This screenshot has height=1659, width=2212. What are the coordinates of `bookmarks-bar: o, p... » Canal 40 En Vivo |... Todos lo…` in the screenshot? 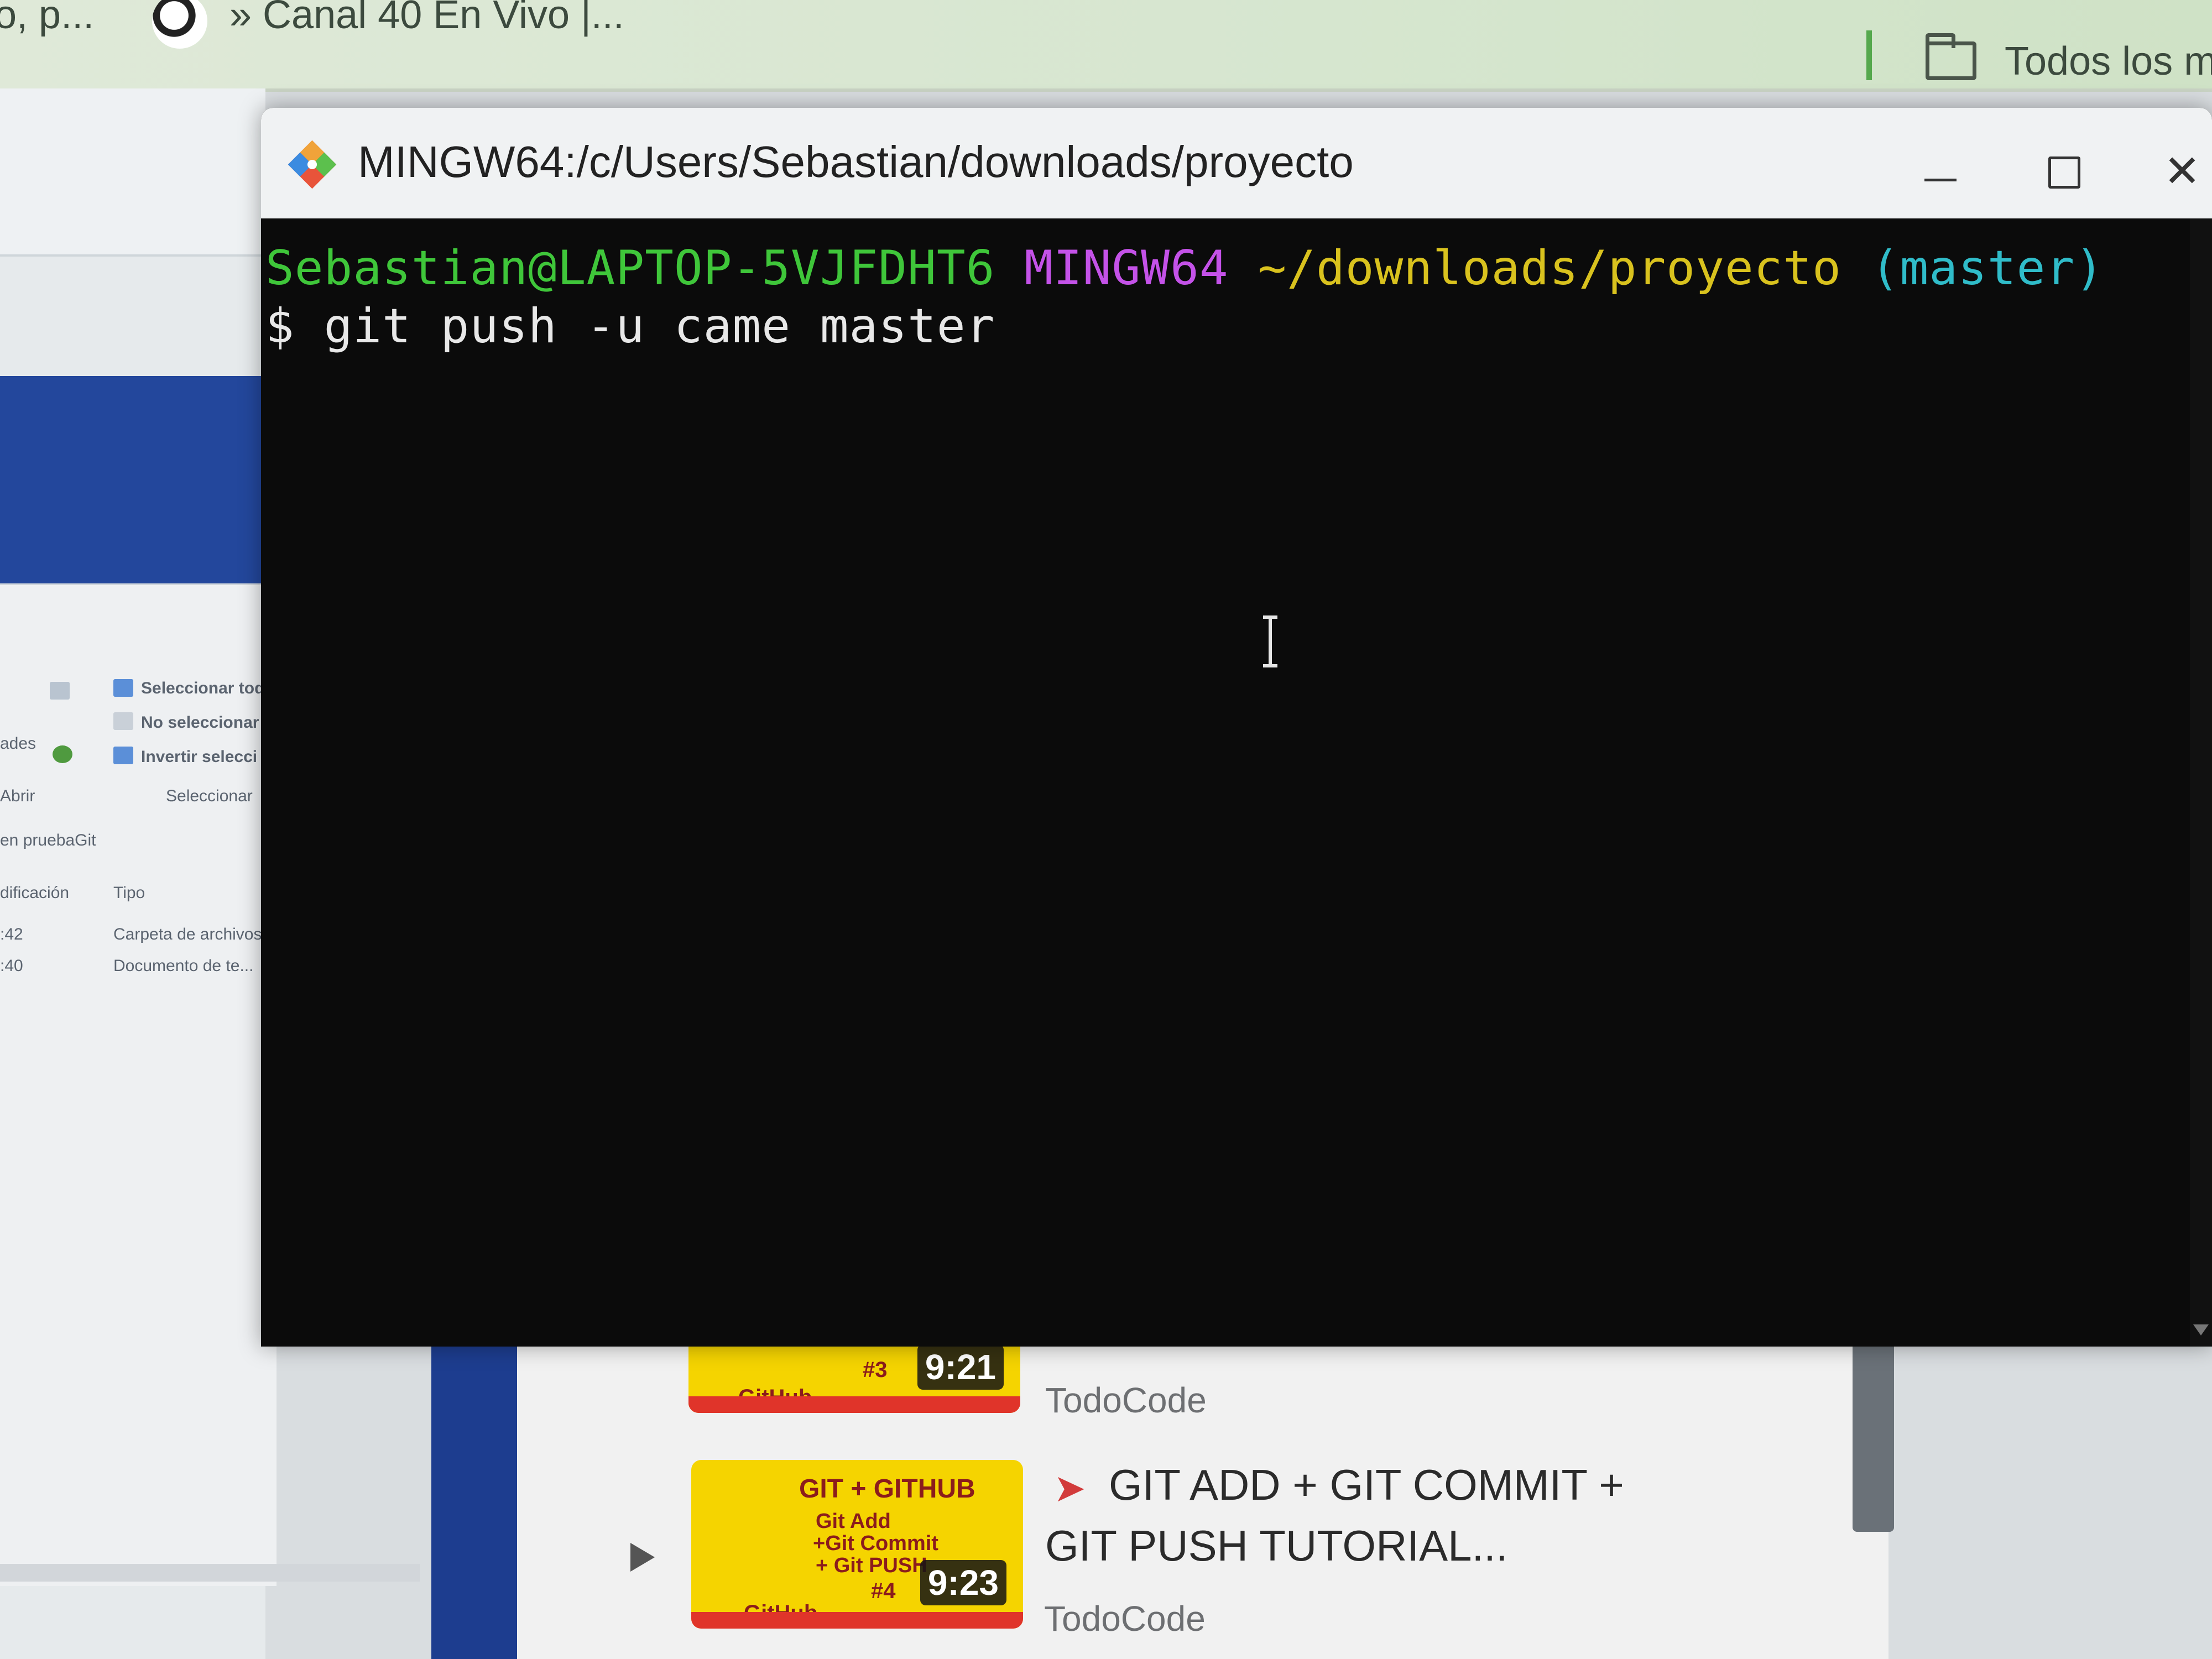 It's located at (1106, 46).